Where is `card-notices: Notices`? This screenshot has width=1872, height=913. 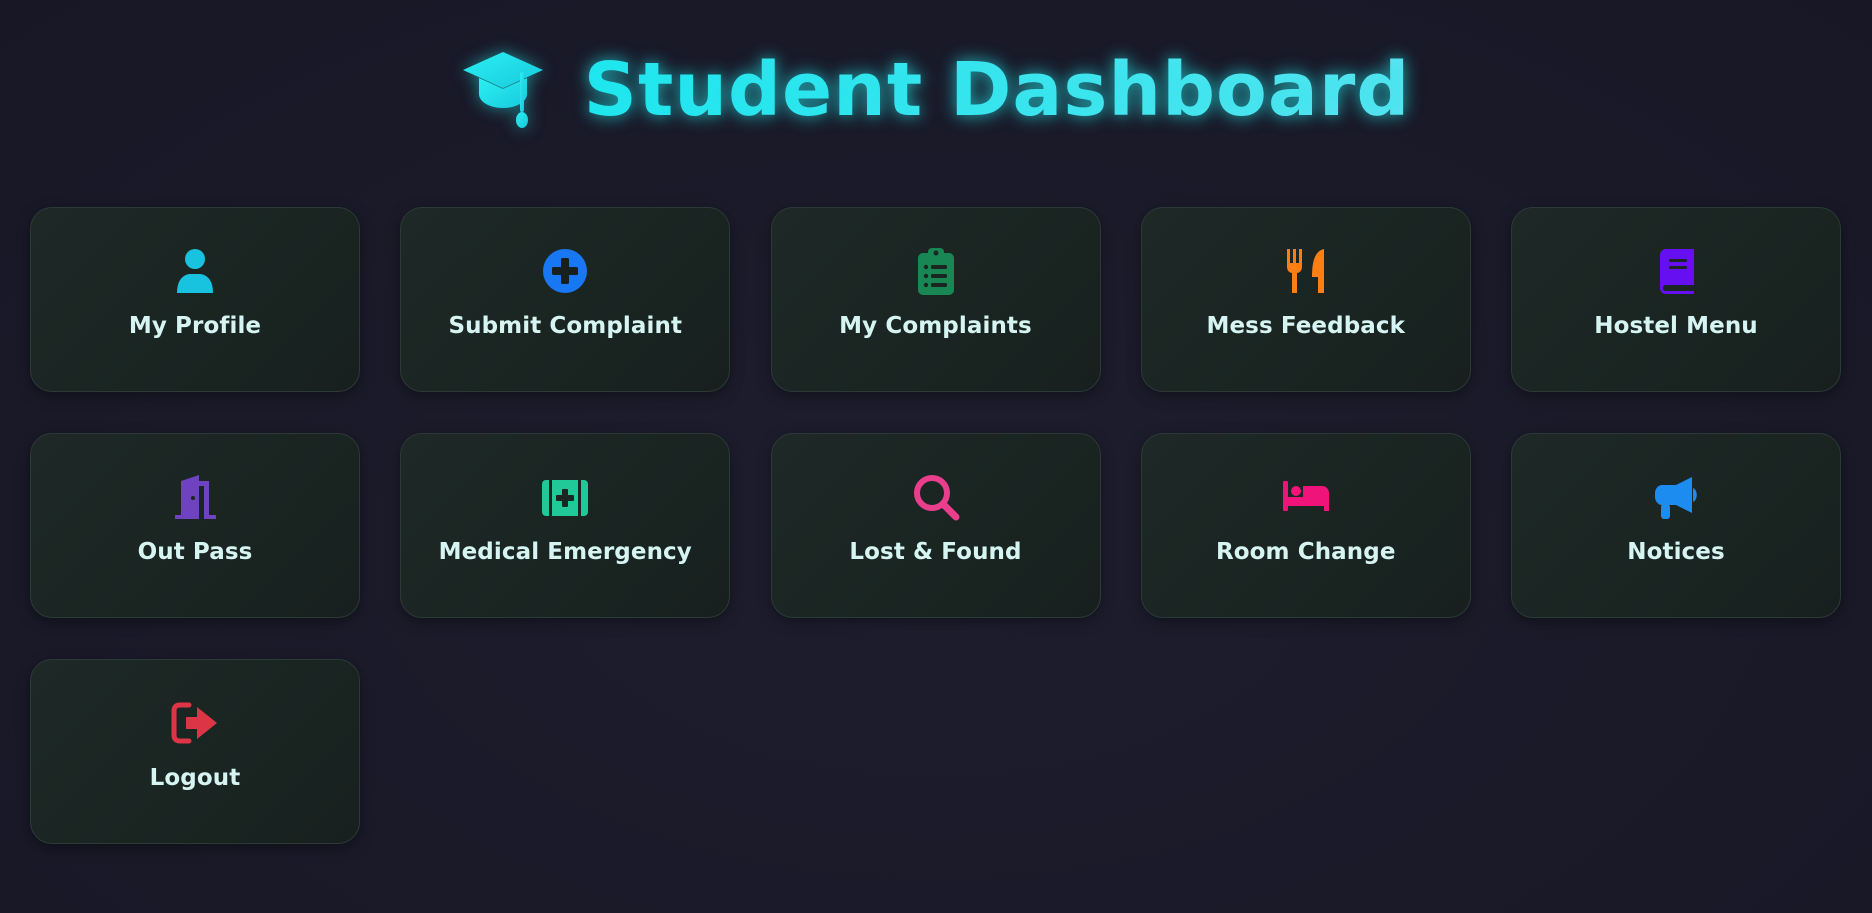 card-notices: Notices is located at coordinates (1676, 525).